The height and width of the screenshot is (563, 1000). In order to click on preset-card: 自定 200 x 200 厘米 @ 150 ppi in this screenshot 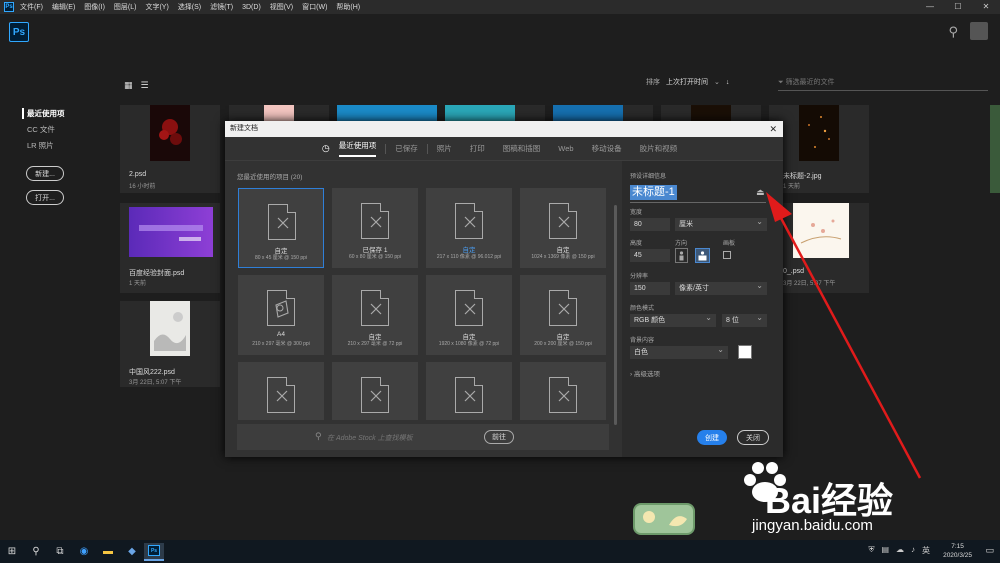, I will do `click(563, 315)`.